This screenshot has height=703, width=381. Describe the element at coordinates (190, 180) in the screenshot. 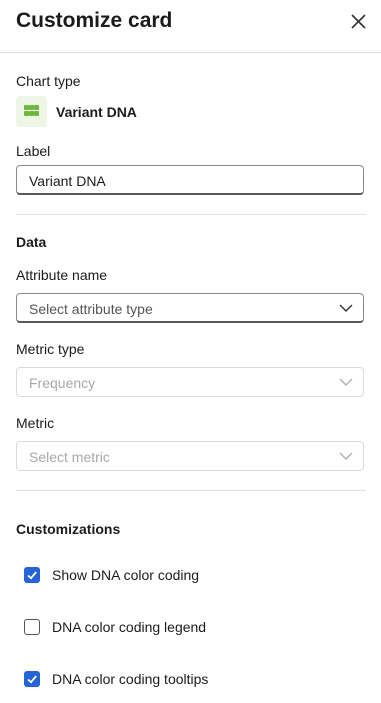

I see `label-input: Variant DNA` at that location.